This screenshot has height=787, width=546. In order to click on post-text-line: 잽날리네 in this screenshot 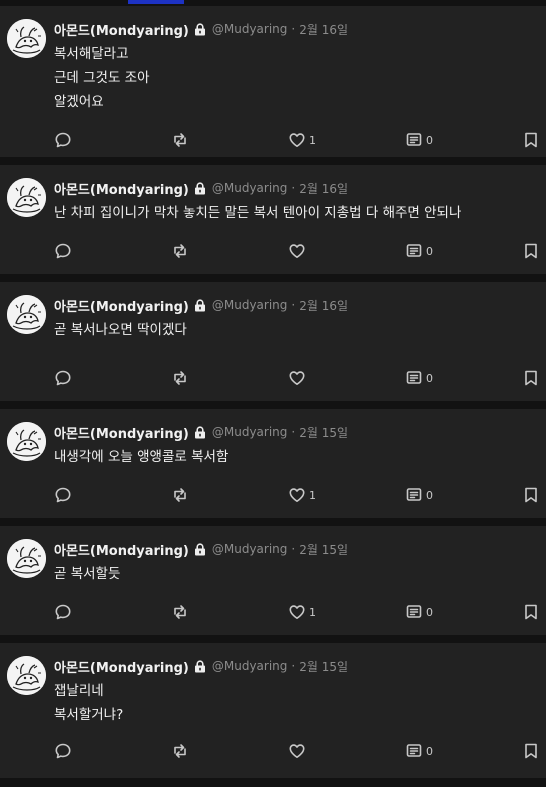, I will do `click(79, 691)`.